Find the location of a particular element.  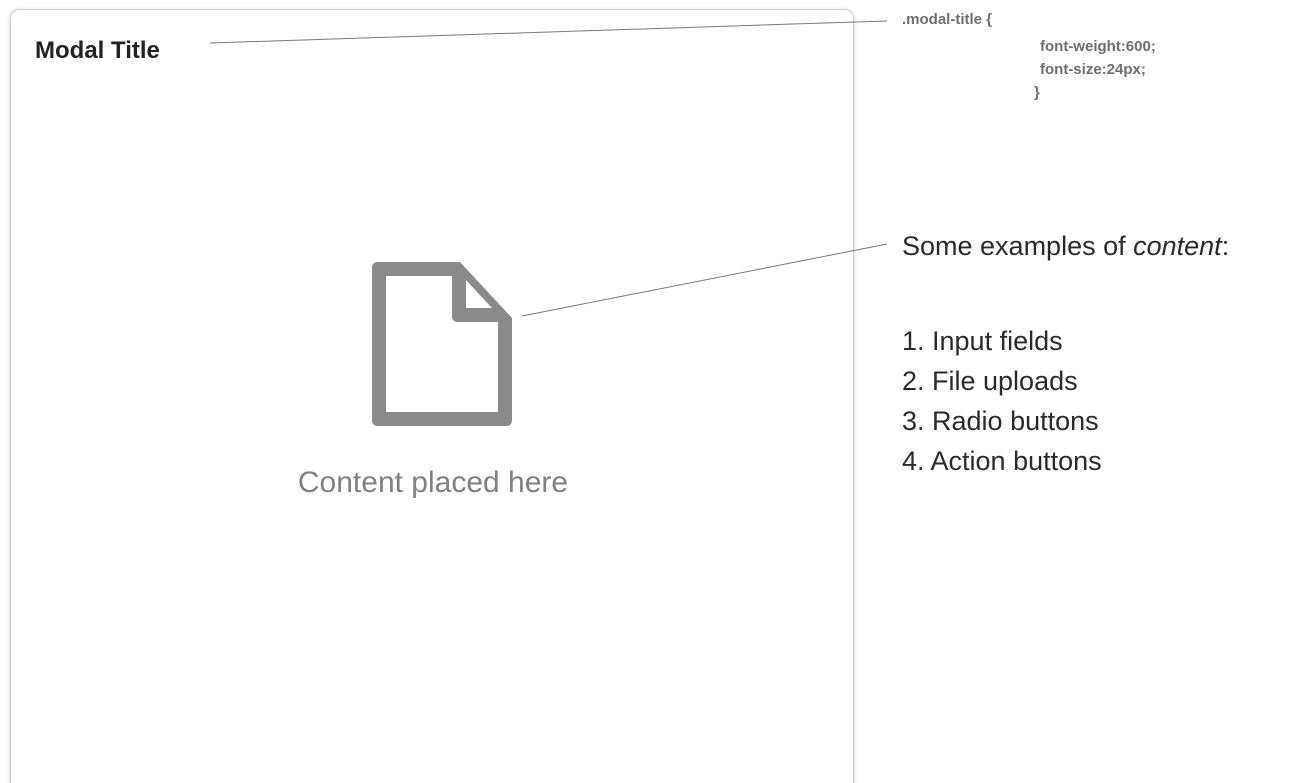

examples-heading: Some examples of content: is located at coordinates (1065, 246).